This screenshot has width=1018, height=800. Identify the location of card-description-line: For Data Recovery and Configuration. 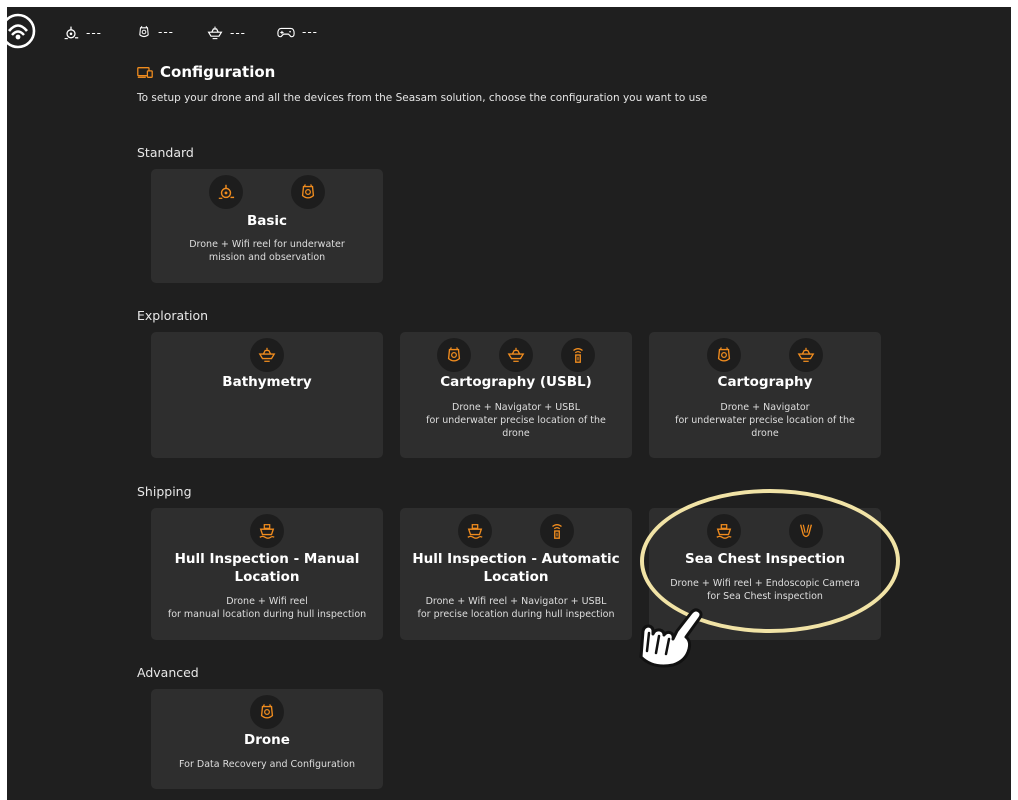
(267, 764).